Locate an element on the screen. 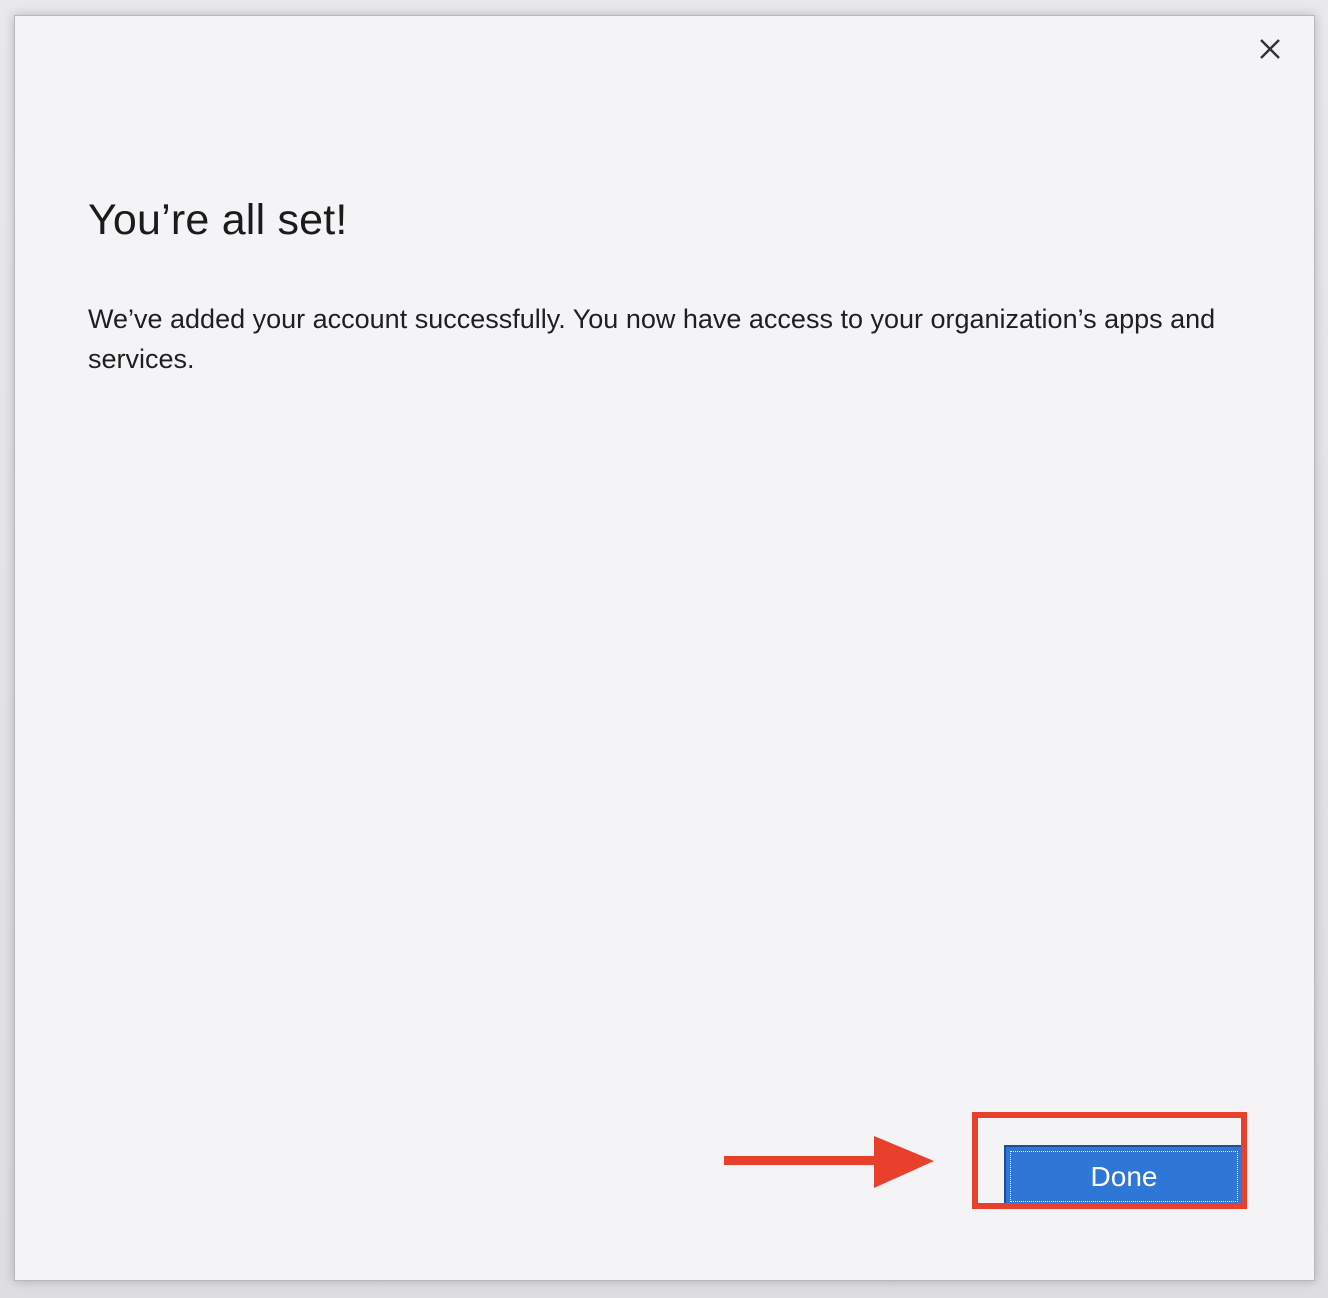 The height and width of the screenshot is (1298, 1328). dialog-title: You’re all set! is located at coordinates (218, 220).